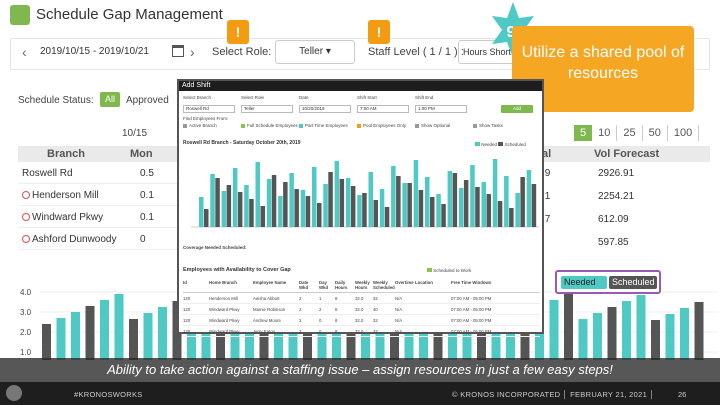 The width and height of the screenshot is (720, 405). What do you see at coordinates (203, 125) in the screenshot?
I see `filter-chip-label: Active Branch` at bounding box center [203, 125].